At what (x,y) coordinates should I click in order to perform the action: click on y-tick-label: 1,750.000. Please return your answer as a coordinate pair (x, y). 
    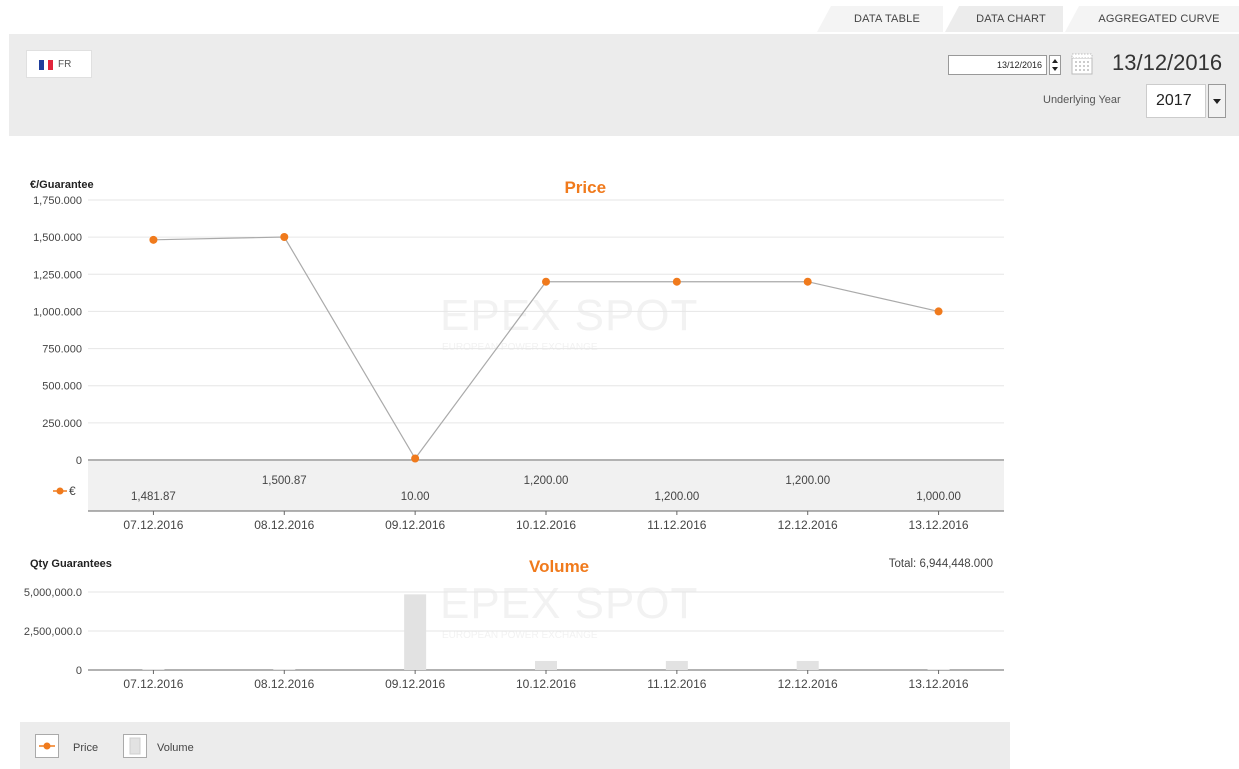
    Looking at the image, I should click on (57, 201).